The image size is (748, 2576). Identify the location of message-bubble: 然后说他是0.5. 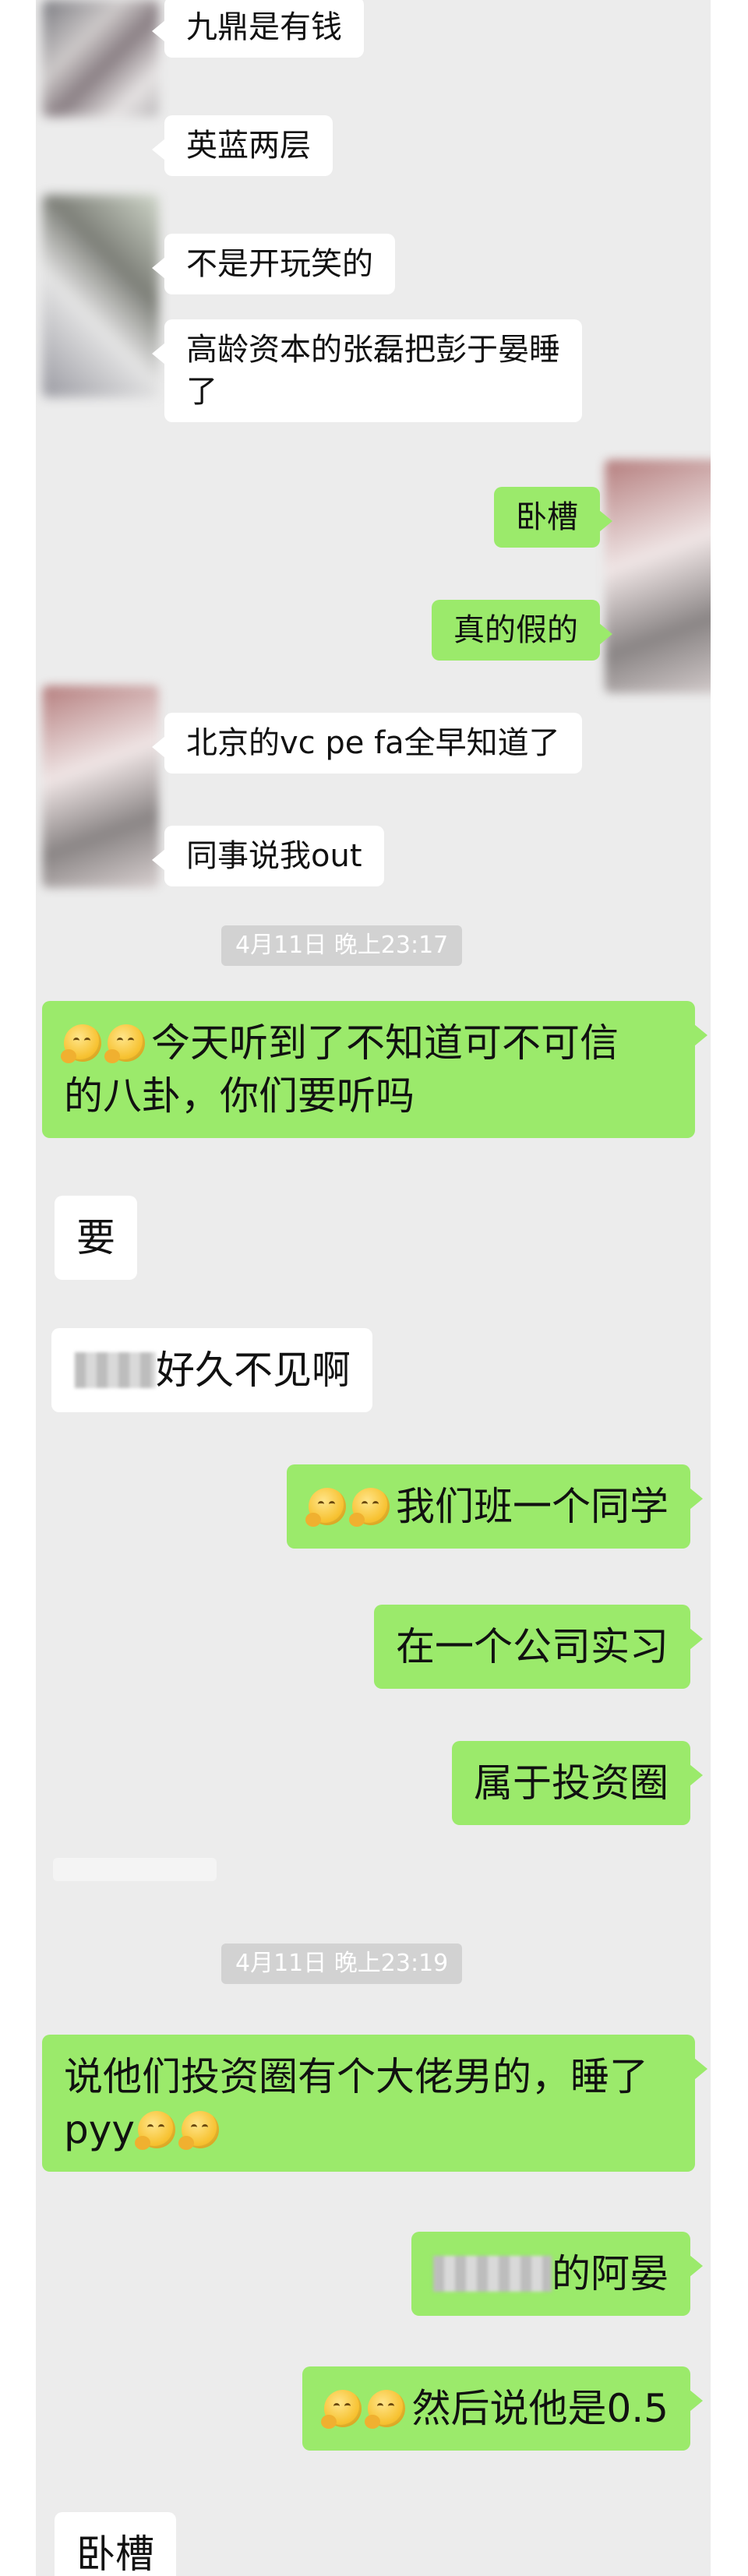
(502, 2408).